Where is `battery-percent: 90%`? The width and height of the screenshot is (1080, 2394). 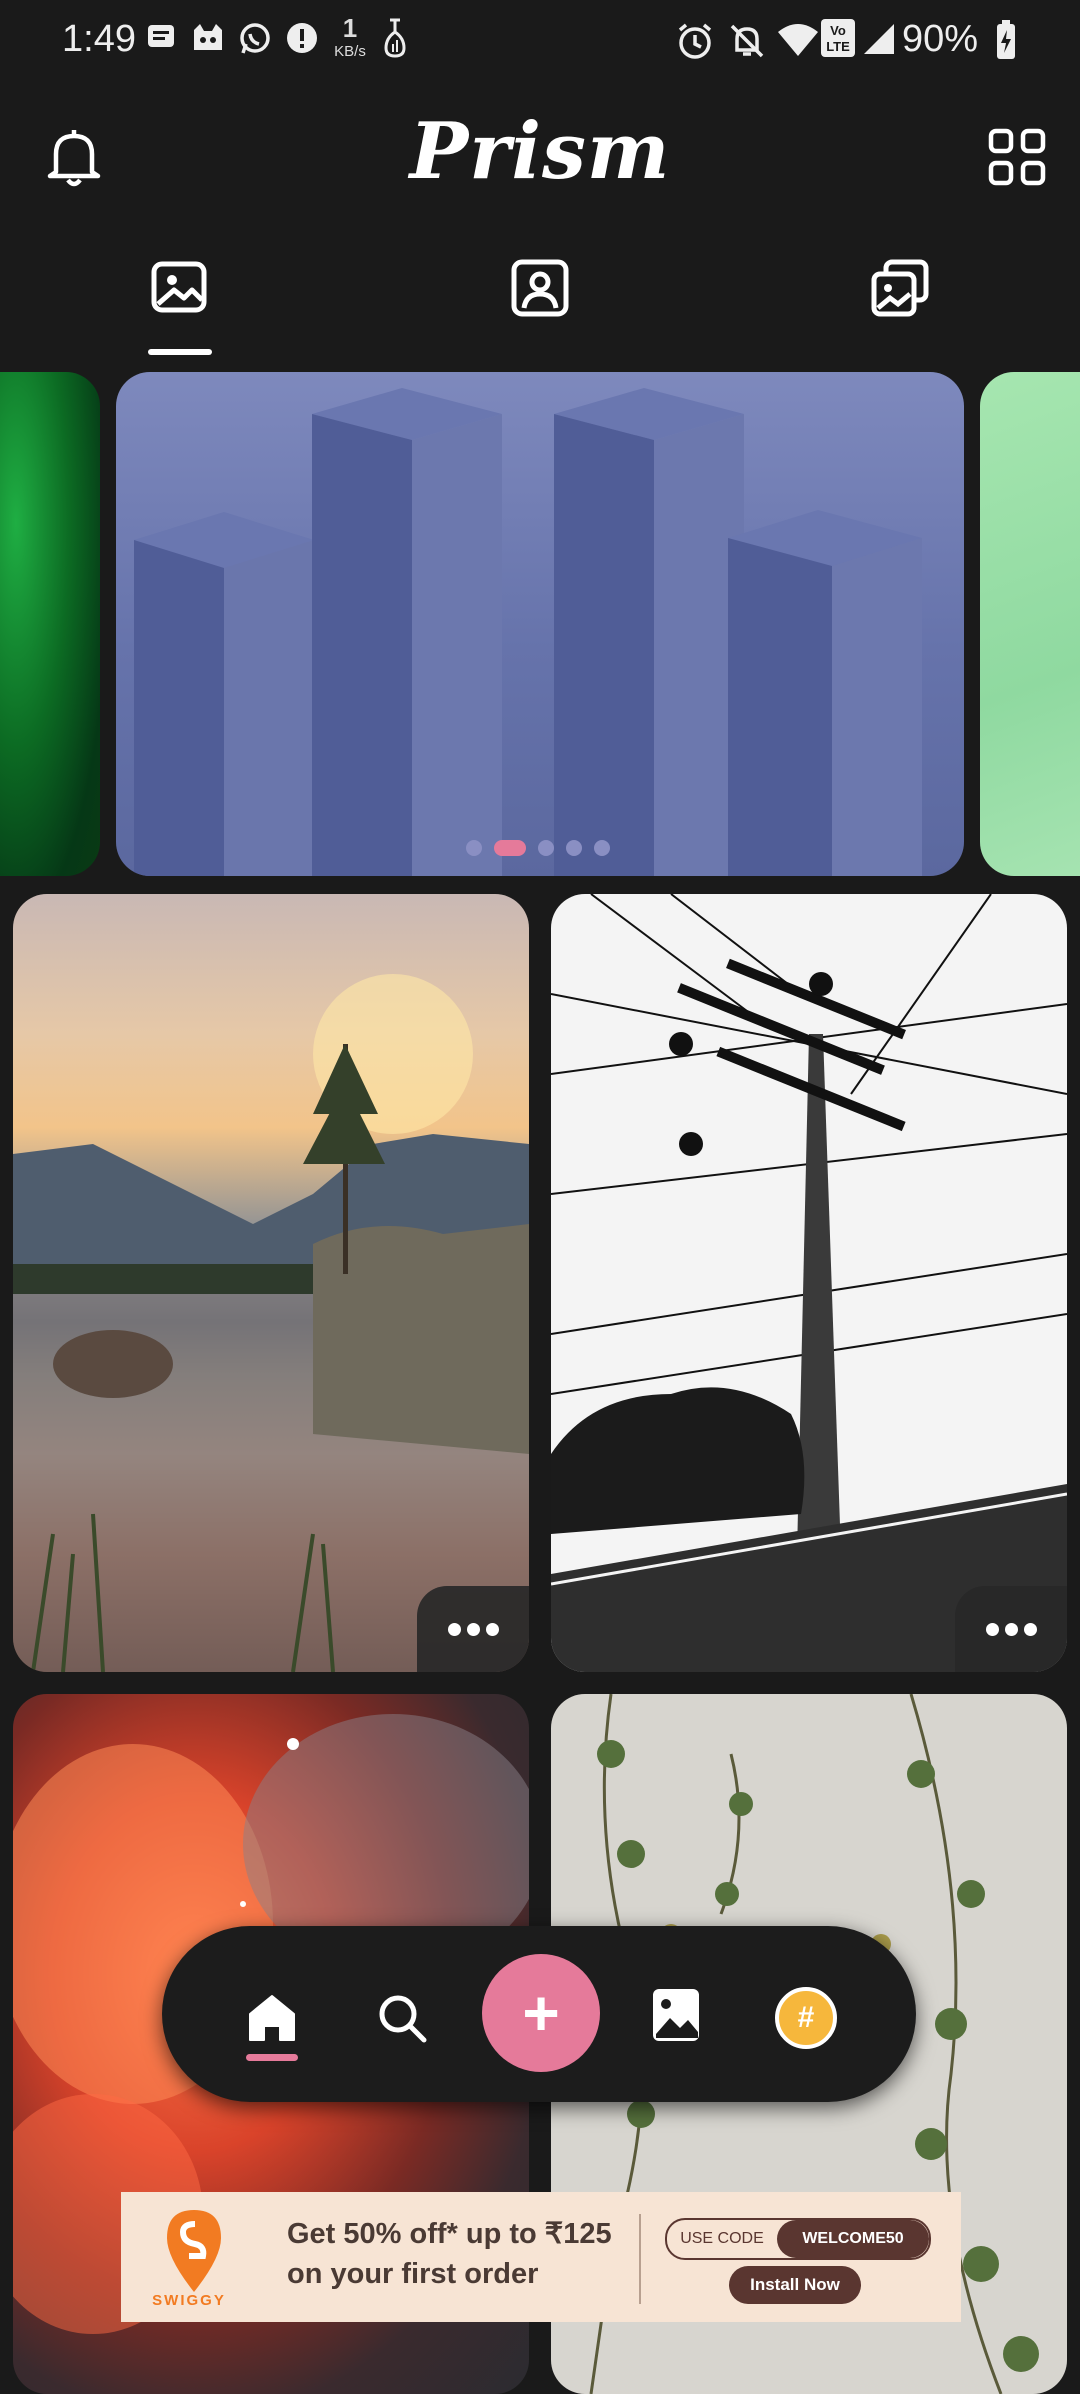 battery-percent: 90% is located at coordinates (940, 39).